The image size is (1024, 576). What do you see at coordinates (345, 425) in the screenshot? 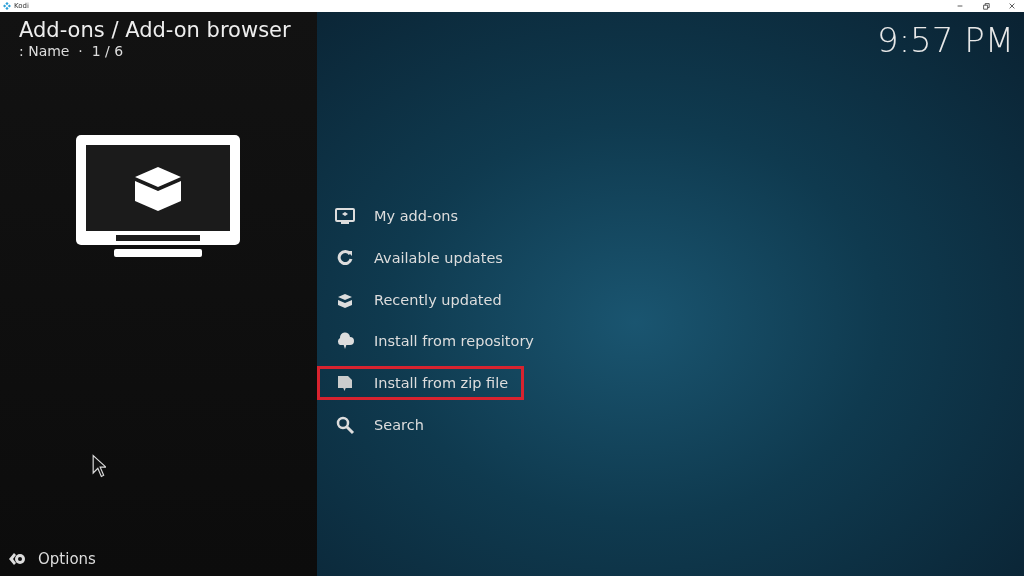
I see `search-icon` at bounding box center [345, 425].